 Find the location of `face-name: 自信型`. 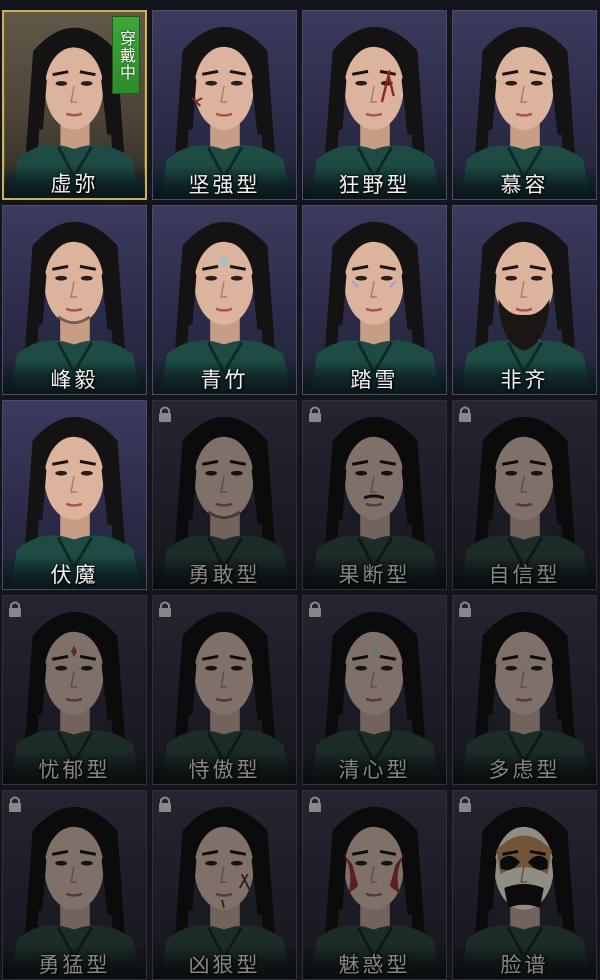

face-name: 自信型 is located at coordinates (524, 572).